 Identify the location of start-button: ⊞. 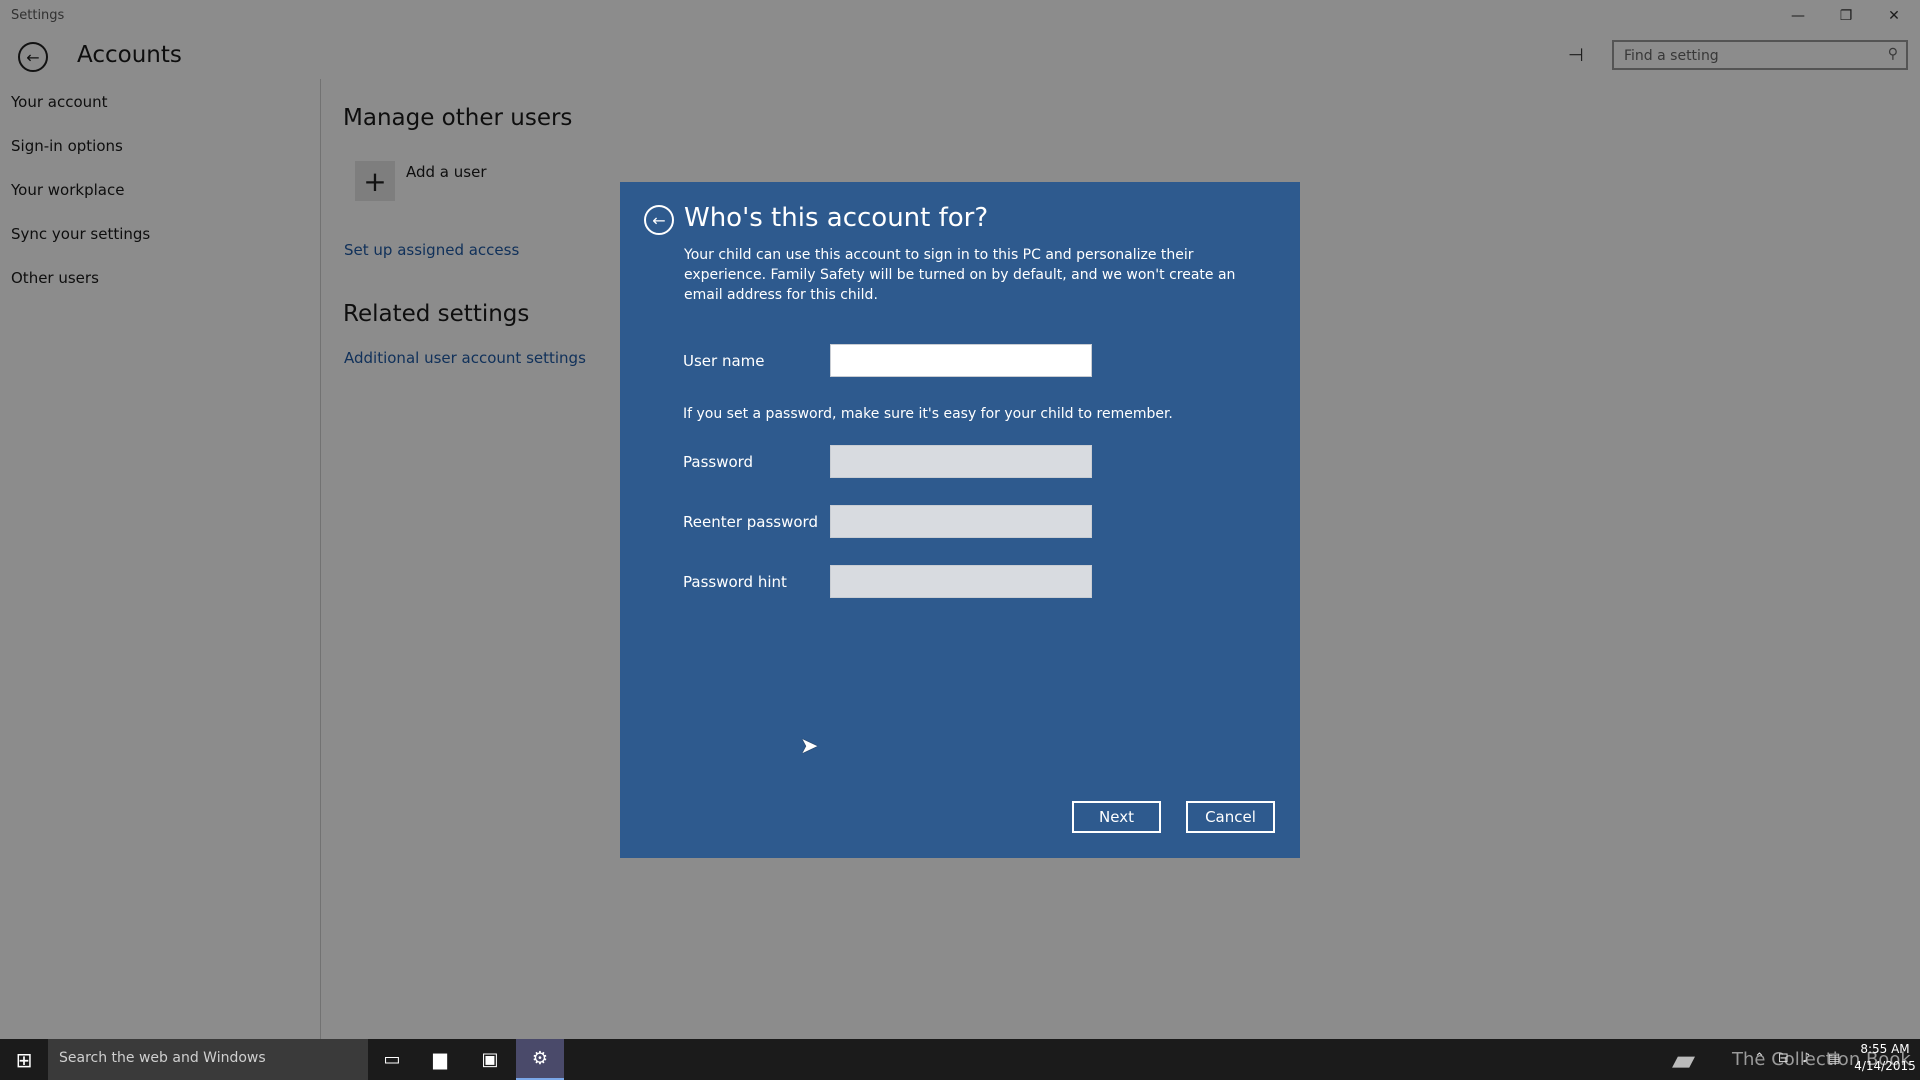
(24, 1059).